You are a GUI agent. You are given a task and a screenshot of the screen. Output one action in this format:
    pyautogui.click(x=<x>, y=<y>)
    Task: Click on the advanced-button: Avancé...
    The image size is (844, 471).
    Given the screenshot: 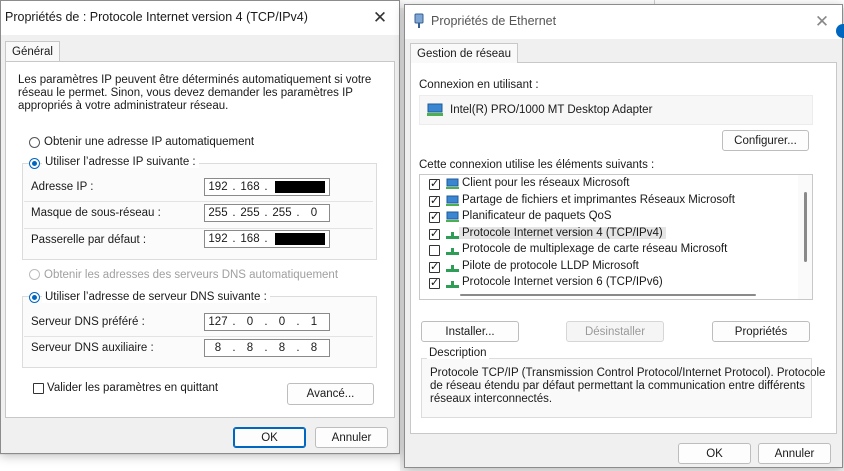 What is the action you would take?
    pyautogui.click(x=330, y=394)
    